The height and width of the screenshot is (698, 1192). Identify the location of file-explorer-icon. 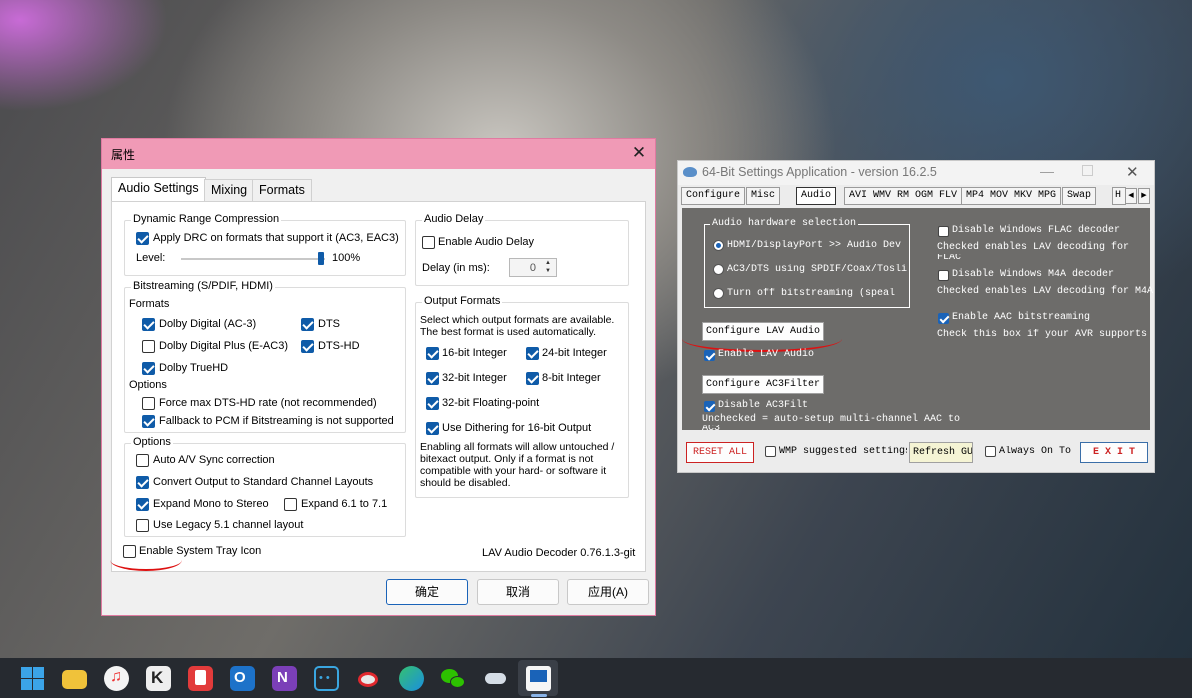
(74, 679).